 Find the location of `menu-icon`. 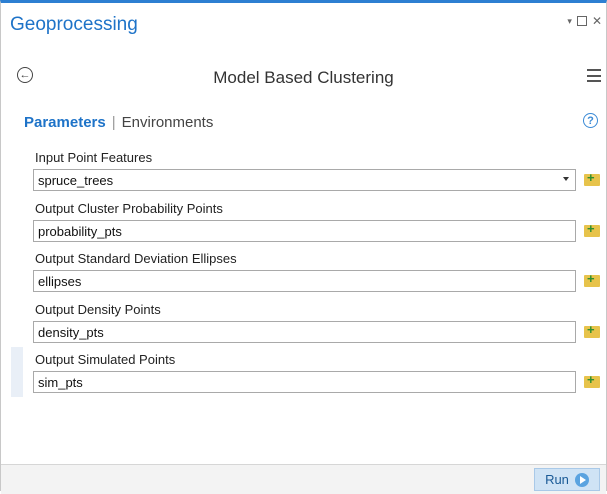

menu-icon is located at coordinates (594, 75).